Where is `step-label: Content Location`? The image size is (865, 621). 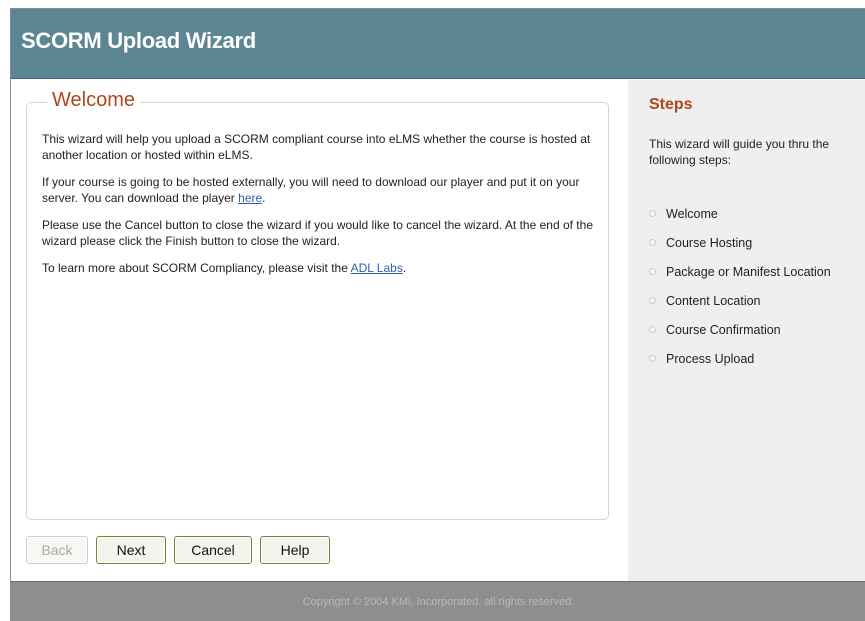 step-label: Content Location is located at coordinates (713, 300).